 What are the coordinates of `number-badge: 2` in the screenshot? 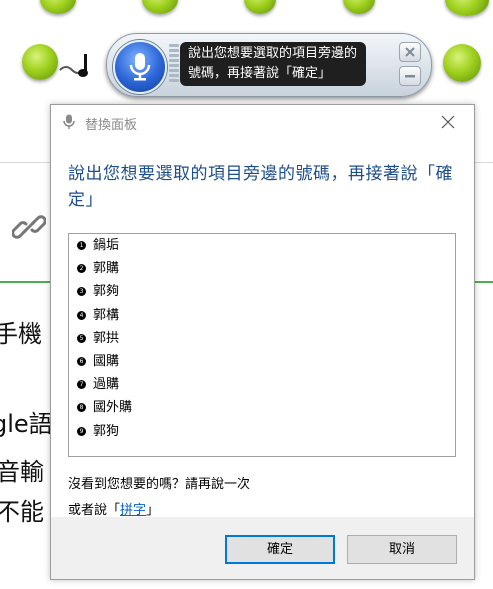 It's located at (81, 269).